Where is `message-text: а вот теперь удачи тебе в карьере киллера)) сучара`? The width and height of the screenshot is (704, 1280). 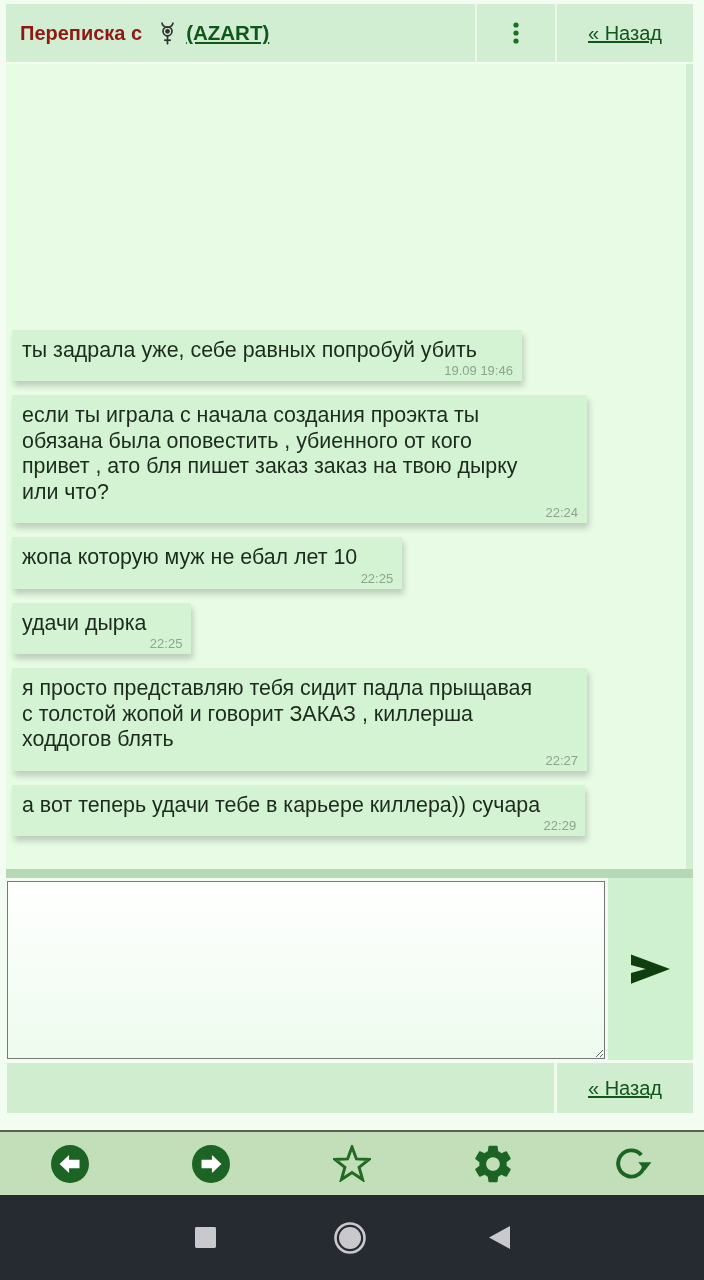 message-text: а вот теперь удачи тебе в карьере киллера)) сучара is located at coordinates (281, 805).